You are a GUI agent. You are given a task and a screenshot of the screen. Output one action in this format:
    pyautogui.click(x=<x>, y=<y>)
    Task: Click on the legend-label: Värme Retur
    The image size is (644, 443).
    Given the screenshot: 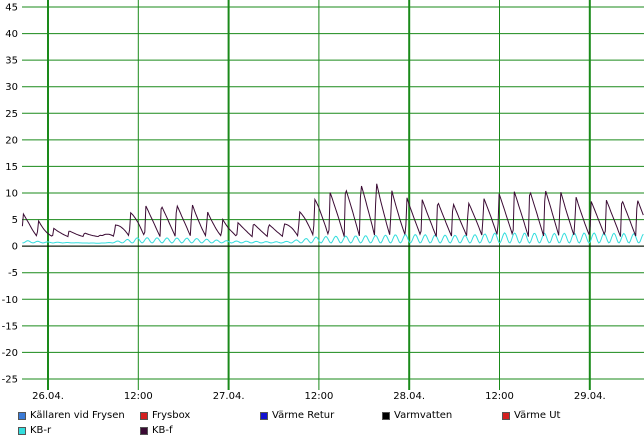 What is the action you would take?
    pyautogui.click(x=303, y=415)
    